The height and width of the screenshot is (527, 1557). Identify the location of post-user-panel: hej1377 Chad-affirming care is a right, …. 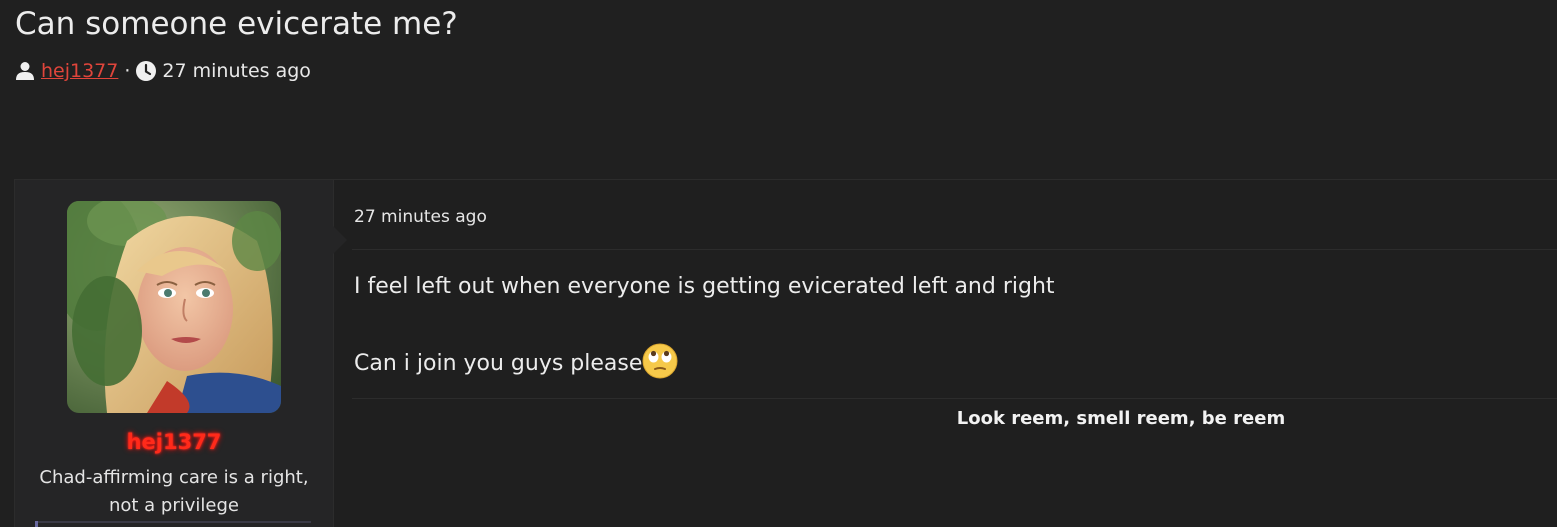
(174, 353).